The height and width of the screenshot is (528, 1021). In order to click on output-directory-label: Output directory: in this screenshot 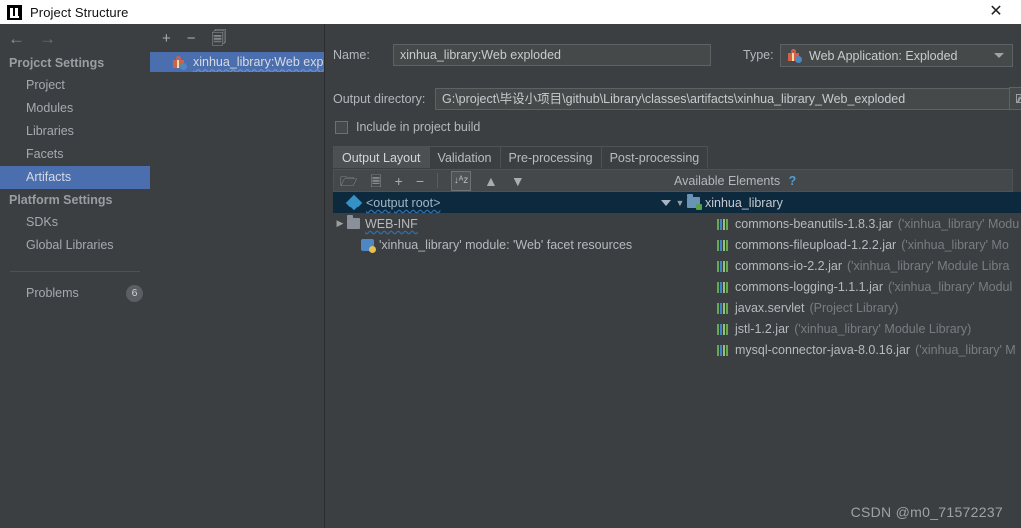, I will do `click(379, 98)`.